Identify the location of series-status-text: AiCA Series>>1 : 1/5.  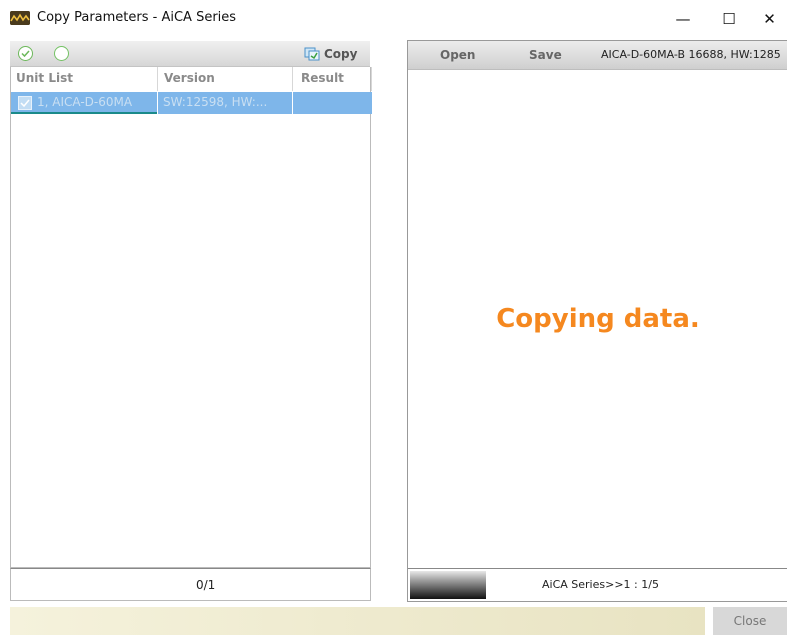
(600, 584).